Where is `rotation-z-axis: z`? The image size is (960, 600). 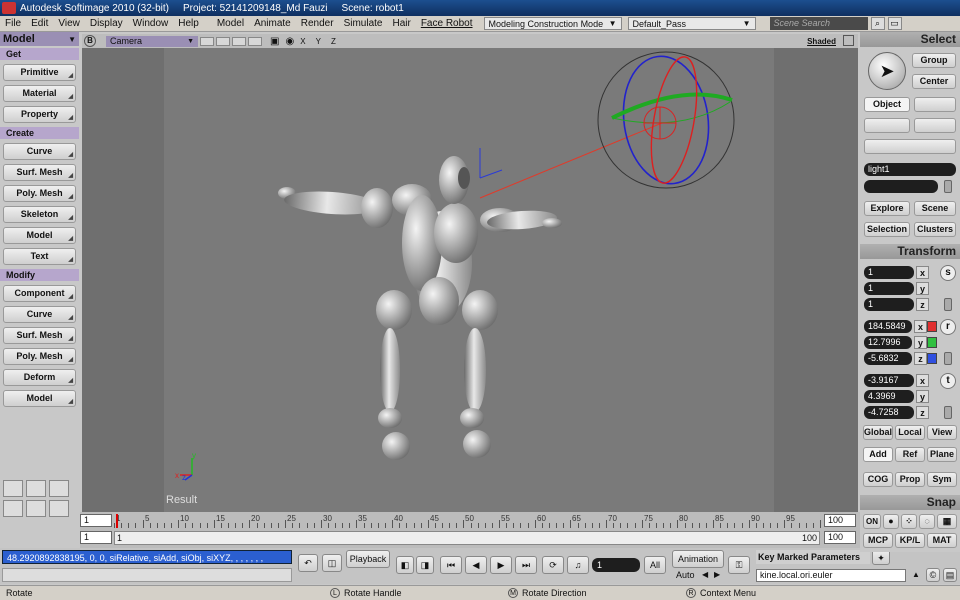
rotation-z-axis: z is located at coordinates (920, 358).